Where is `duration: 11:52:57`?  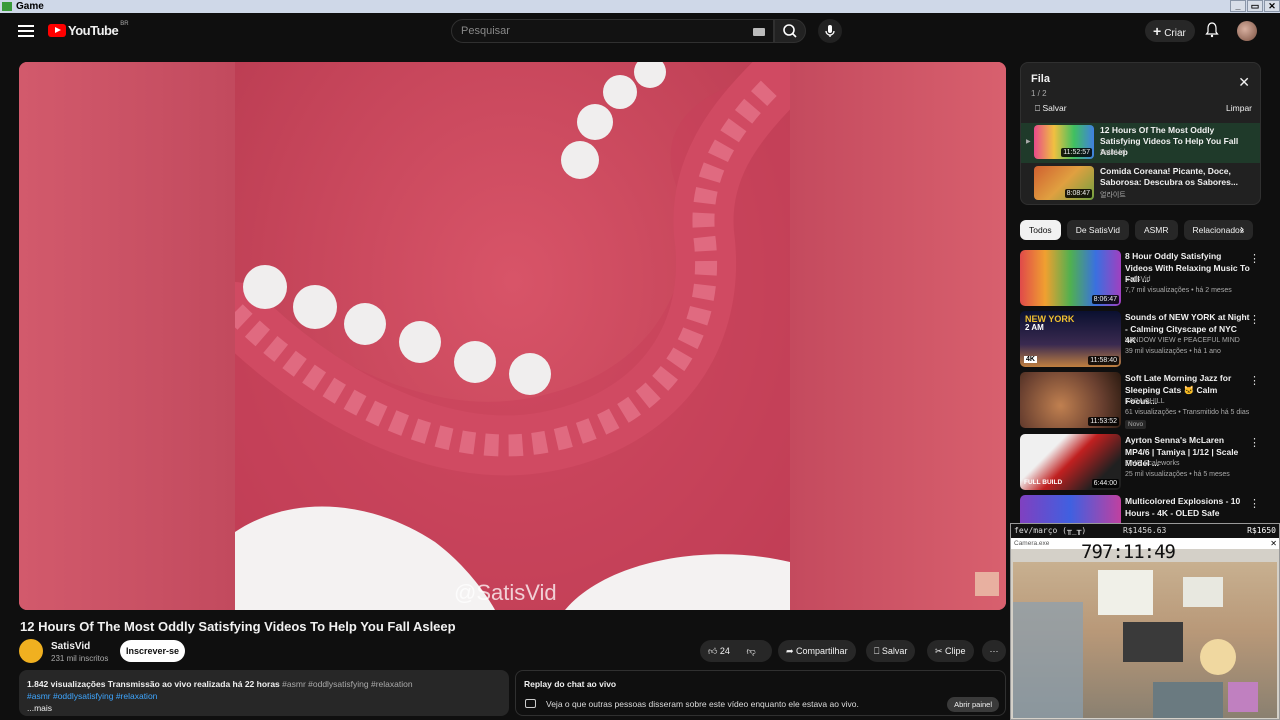
duration: 11:52:57 is located at coordinates (1076, 152).